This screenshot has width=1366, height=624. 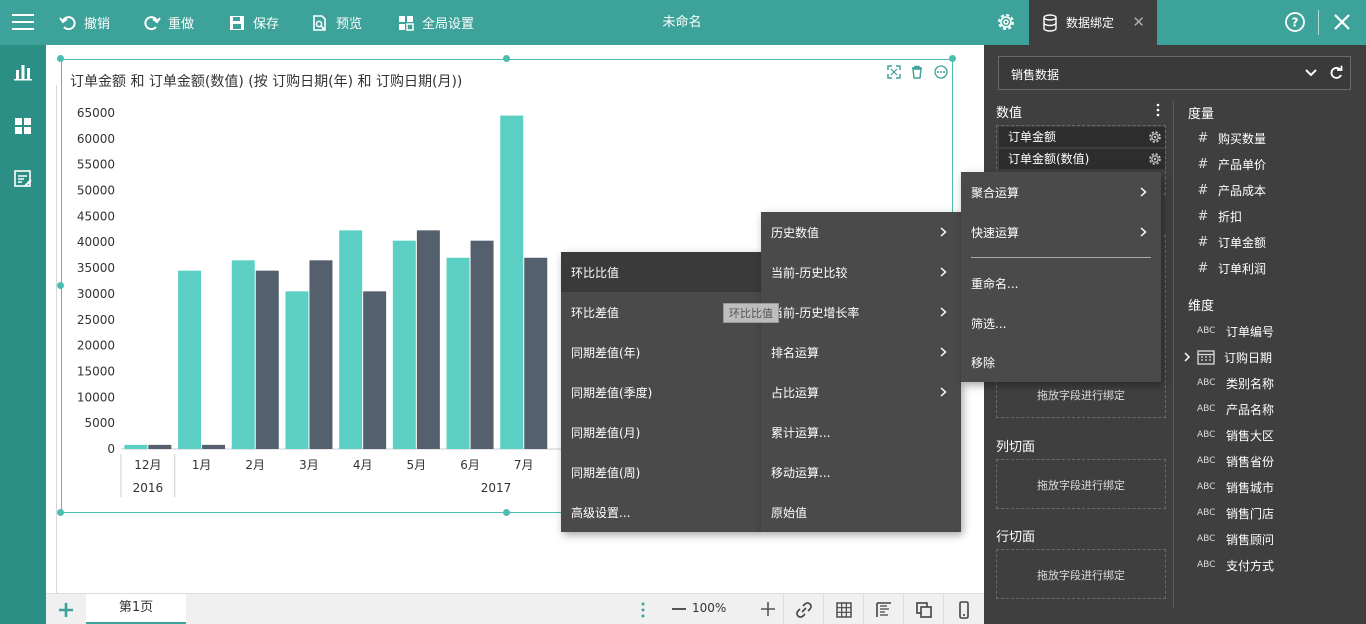 I want to click on report-edit-icon, so click(x=23, y=179).